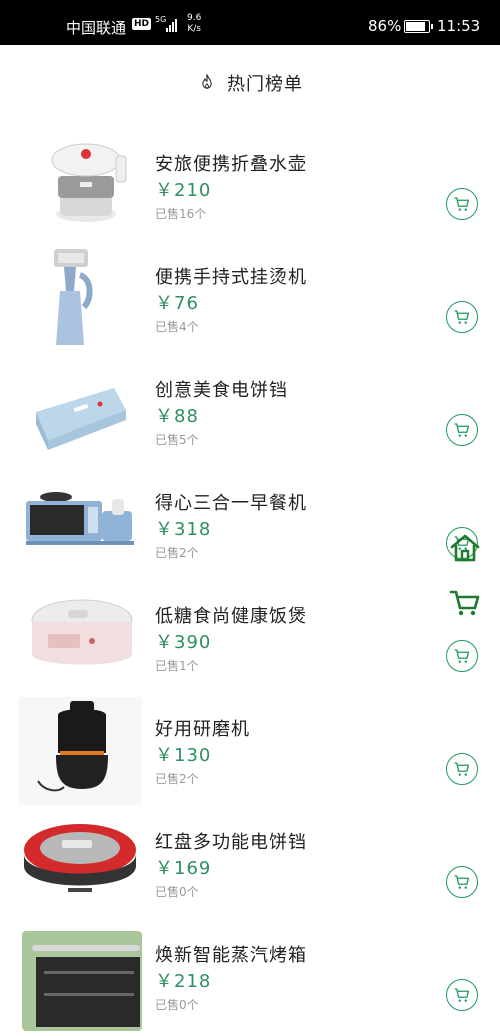 The image size is (500, 1036). Describe the element at coordinates (459, 26) in the screenshot. I see `clock: 11:53` at that location.